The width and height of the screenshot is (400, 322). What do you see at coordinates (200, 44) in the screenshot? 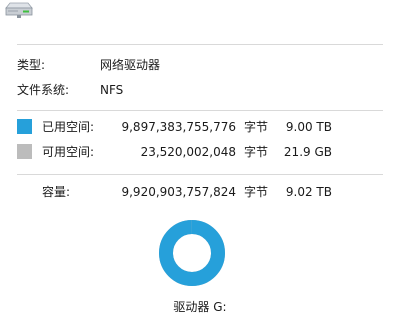
I see `divider-top` at bounding box center [200, 44].